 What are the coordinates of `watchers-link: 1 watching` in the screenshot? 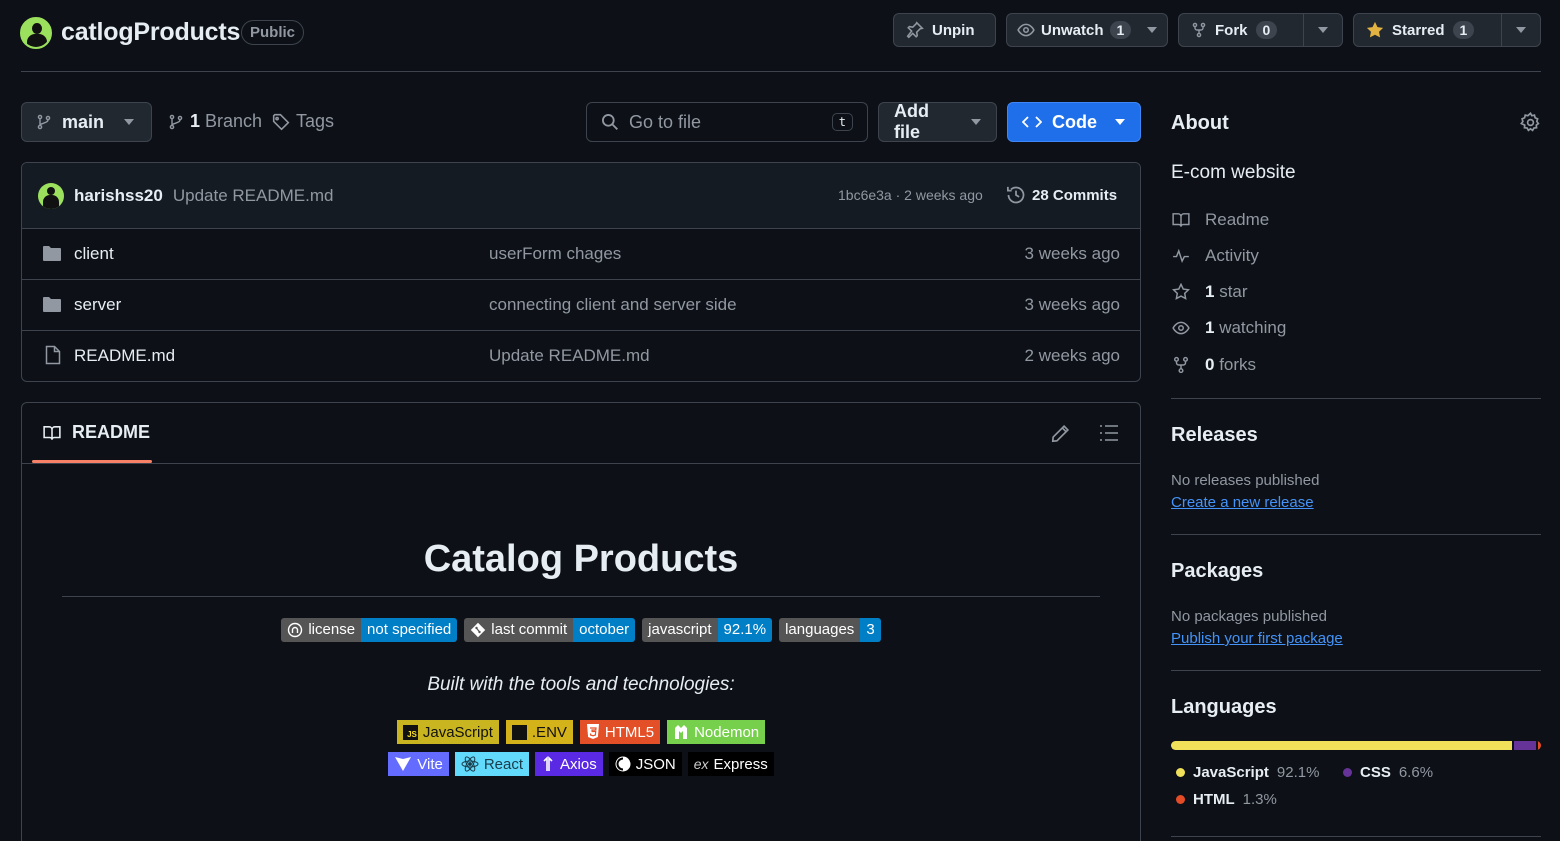 It's located at (1228, 328).